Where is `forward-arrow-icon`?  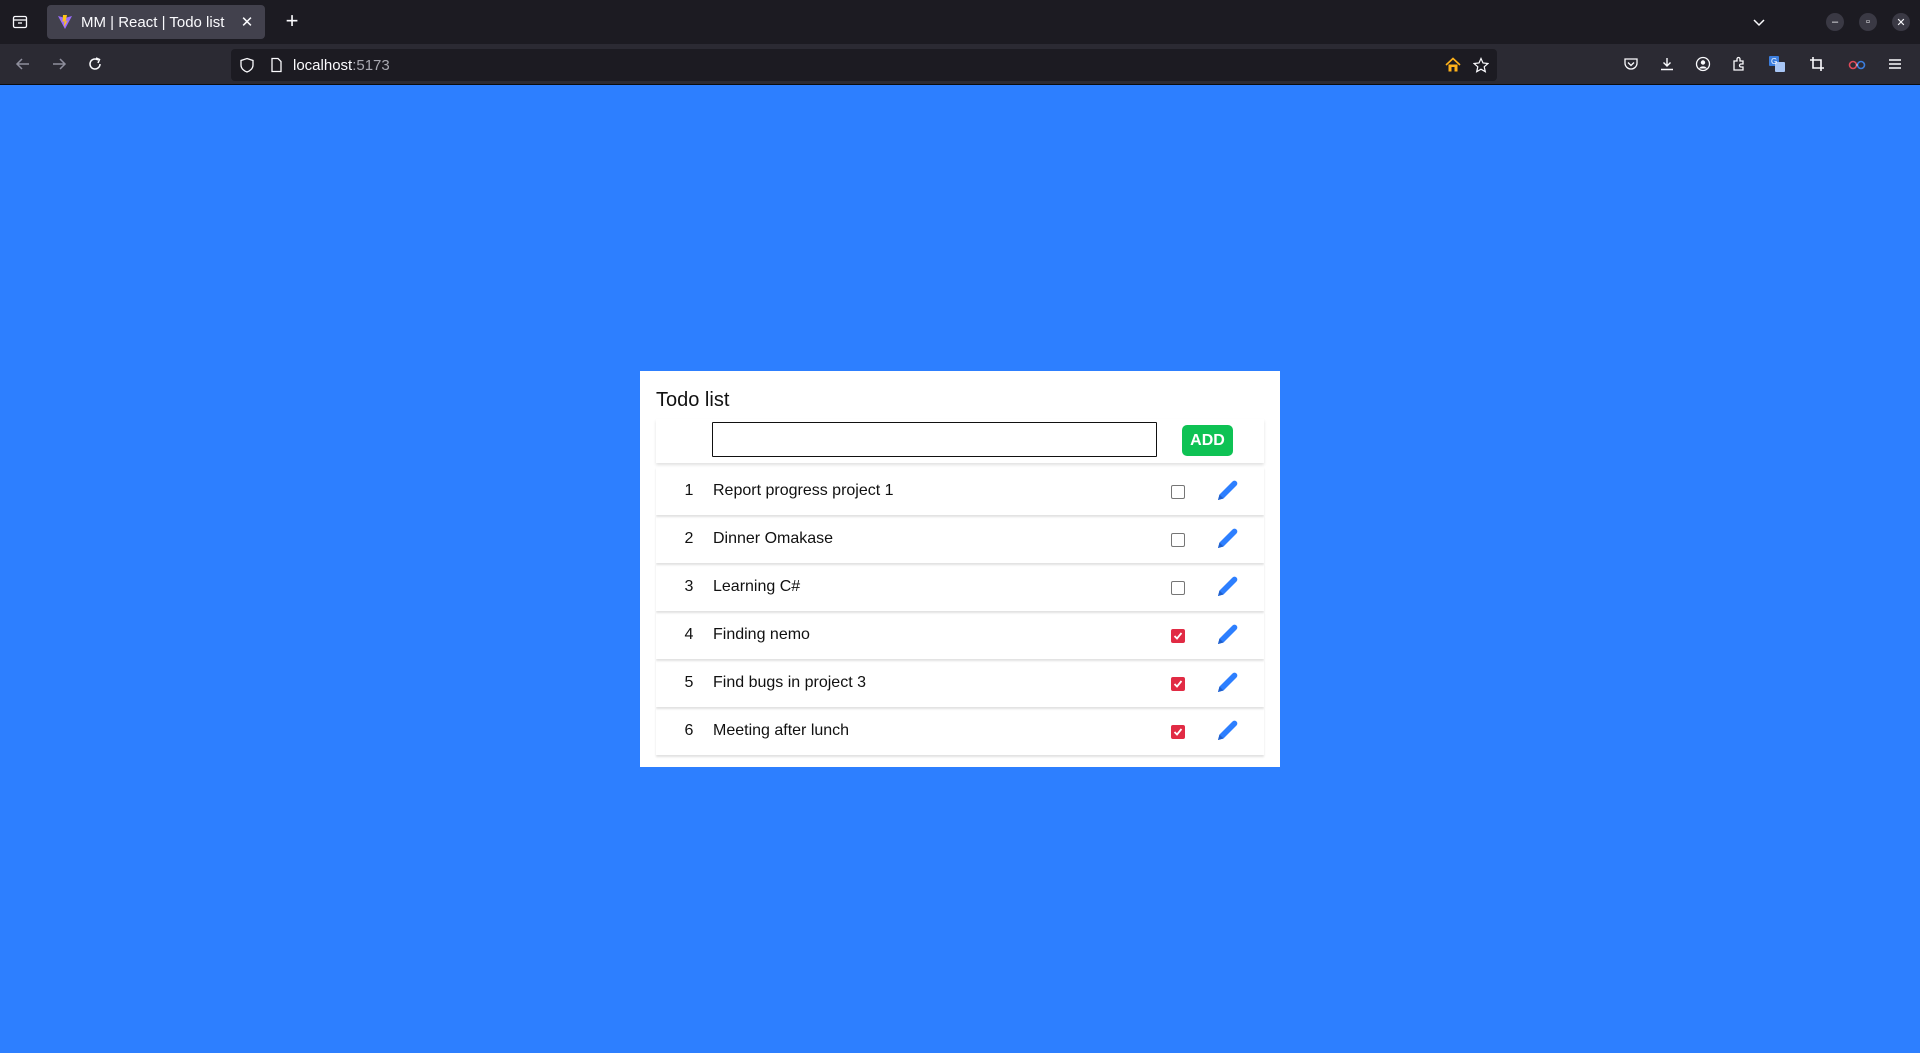 forward-arrow-icon is located at coordinates (60, 64).